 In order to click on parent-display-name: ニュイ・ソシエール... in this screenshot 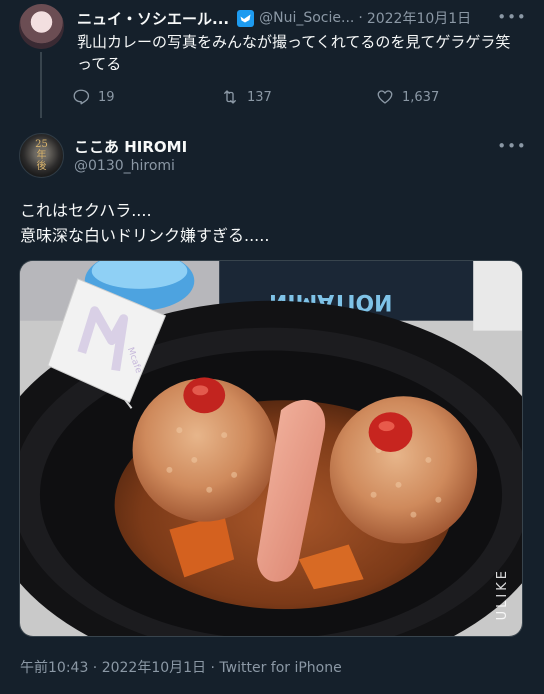, I will do `click(153, 18)`.